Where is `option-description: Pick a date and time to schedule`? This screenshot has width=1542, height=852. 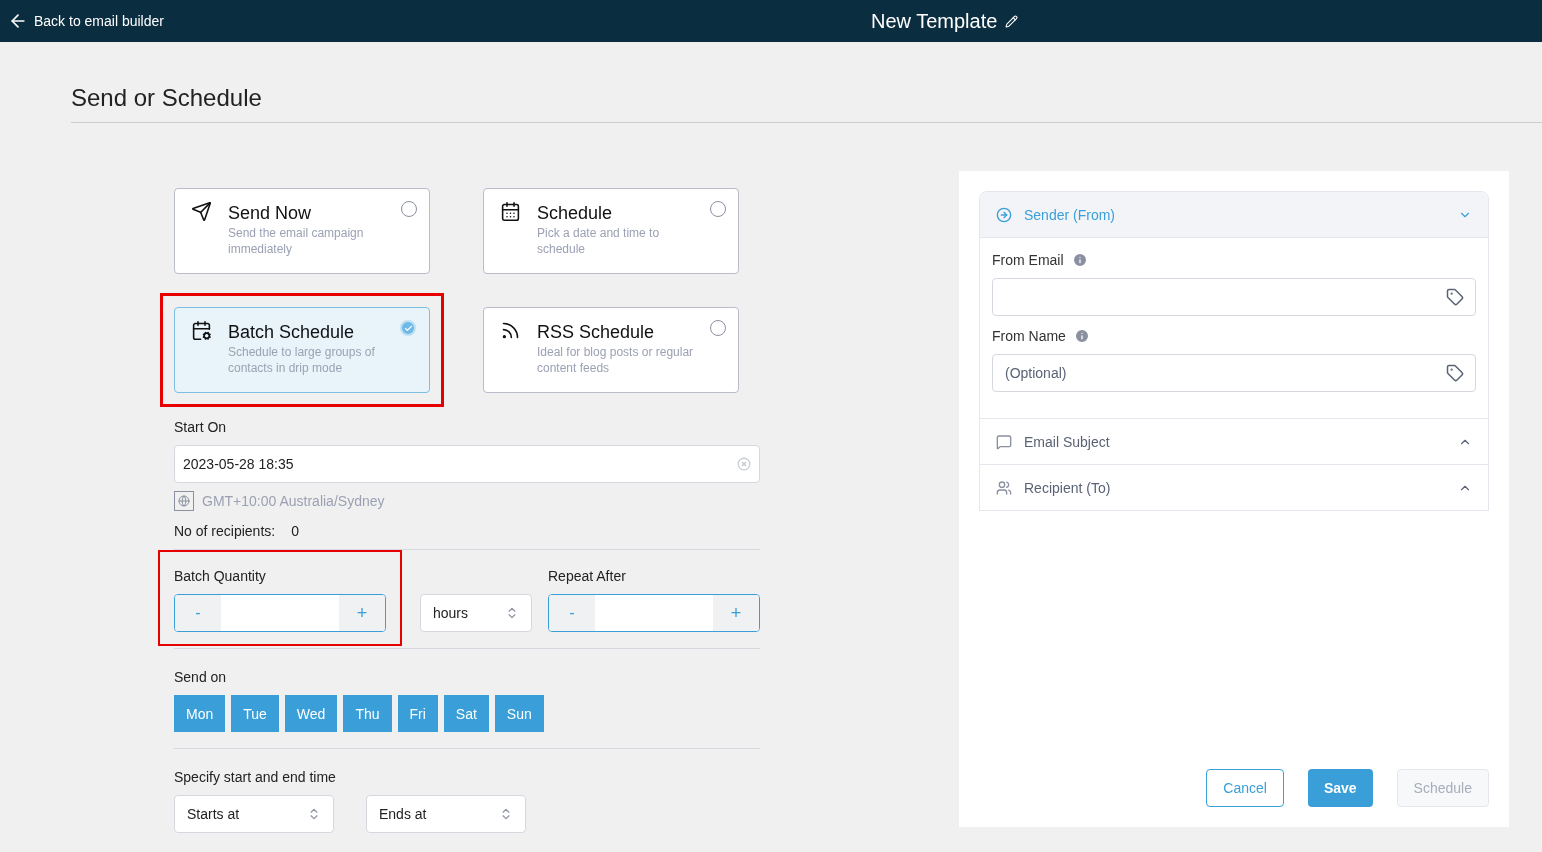 option-description: Pick a date and time to schedule is located at coordinates (599, 241).